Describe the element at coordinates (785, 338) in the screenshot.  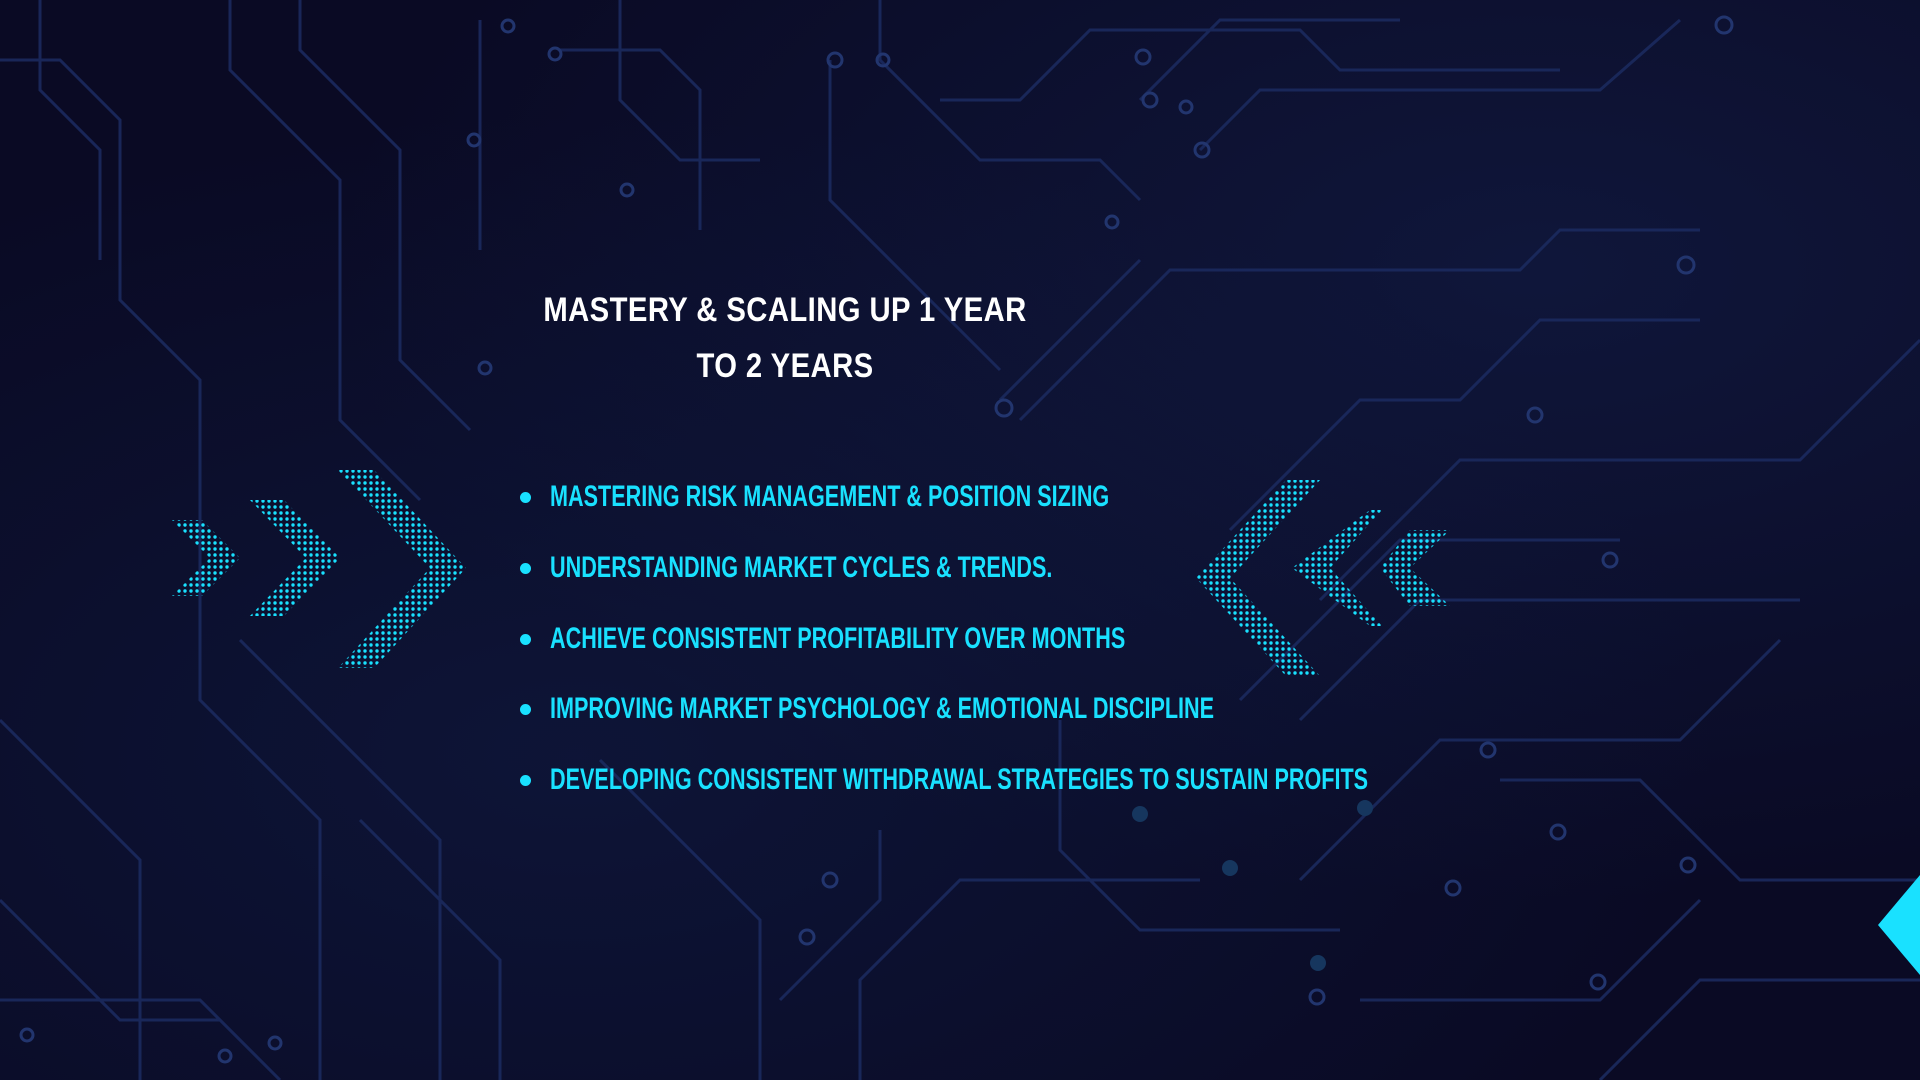
I see `slide-title: MASTERY & SCALING UP 1 YEAR TO 2 YEARS` at that location.